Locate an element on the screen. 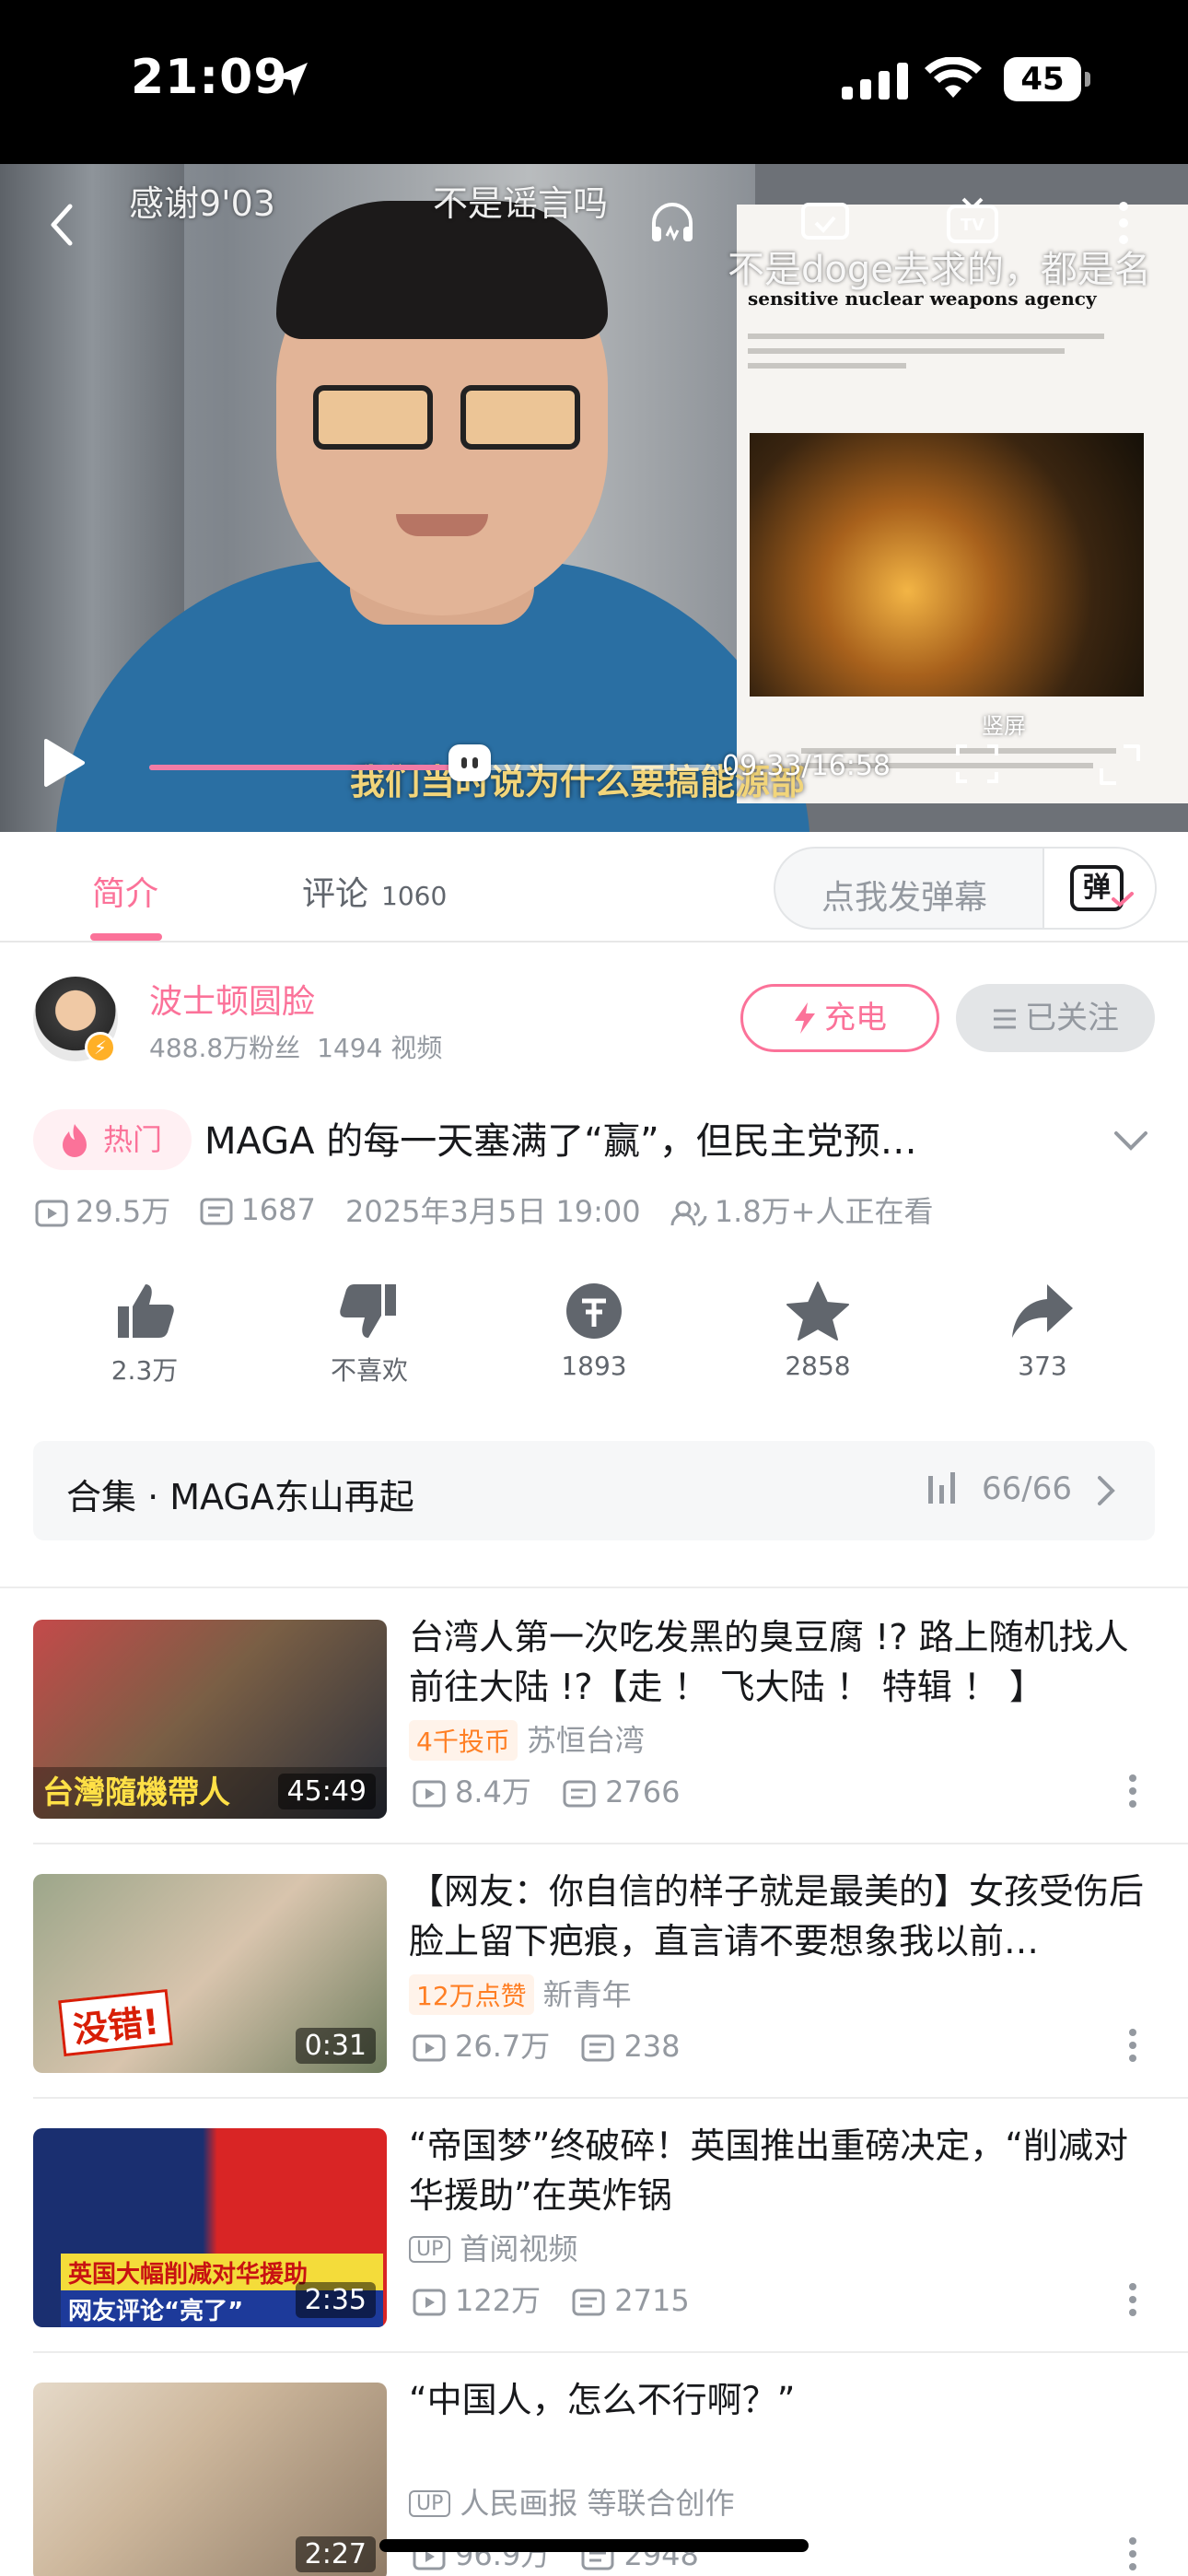  action-bar: 2.3万 不喜欢 1893 2858 373 is located at coordinates (594, 1340).